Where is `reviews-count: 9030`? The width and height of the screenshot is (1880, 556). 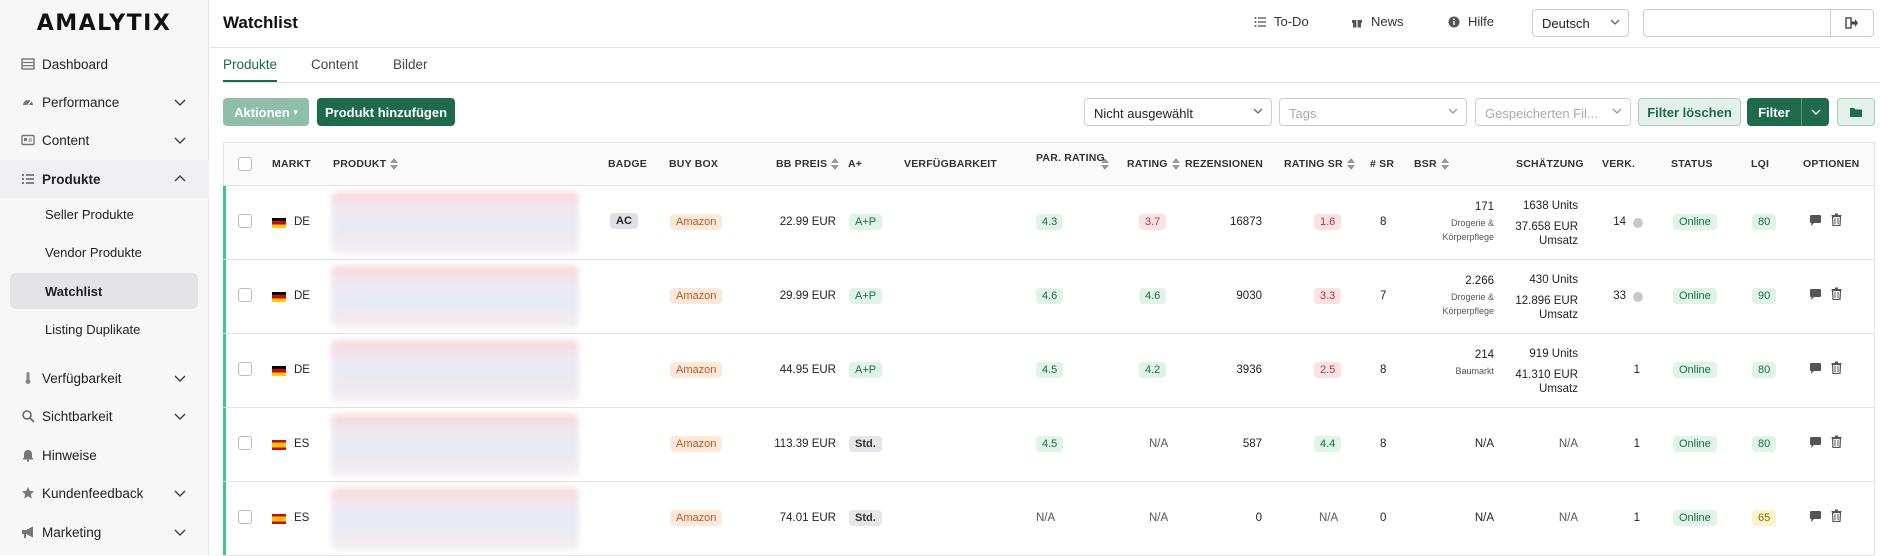 reviews-count: 9030 is located at coordinates (1249, 296).